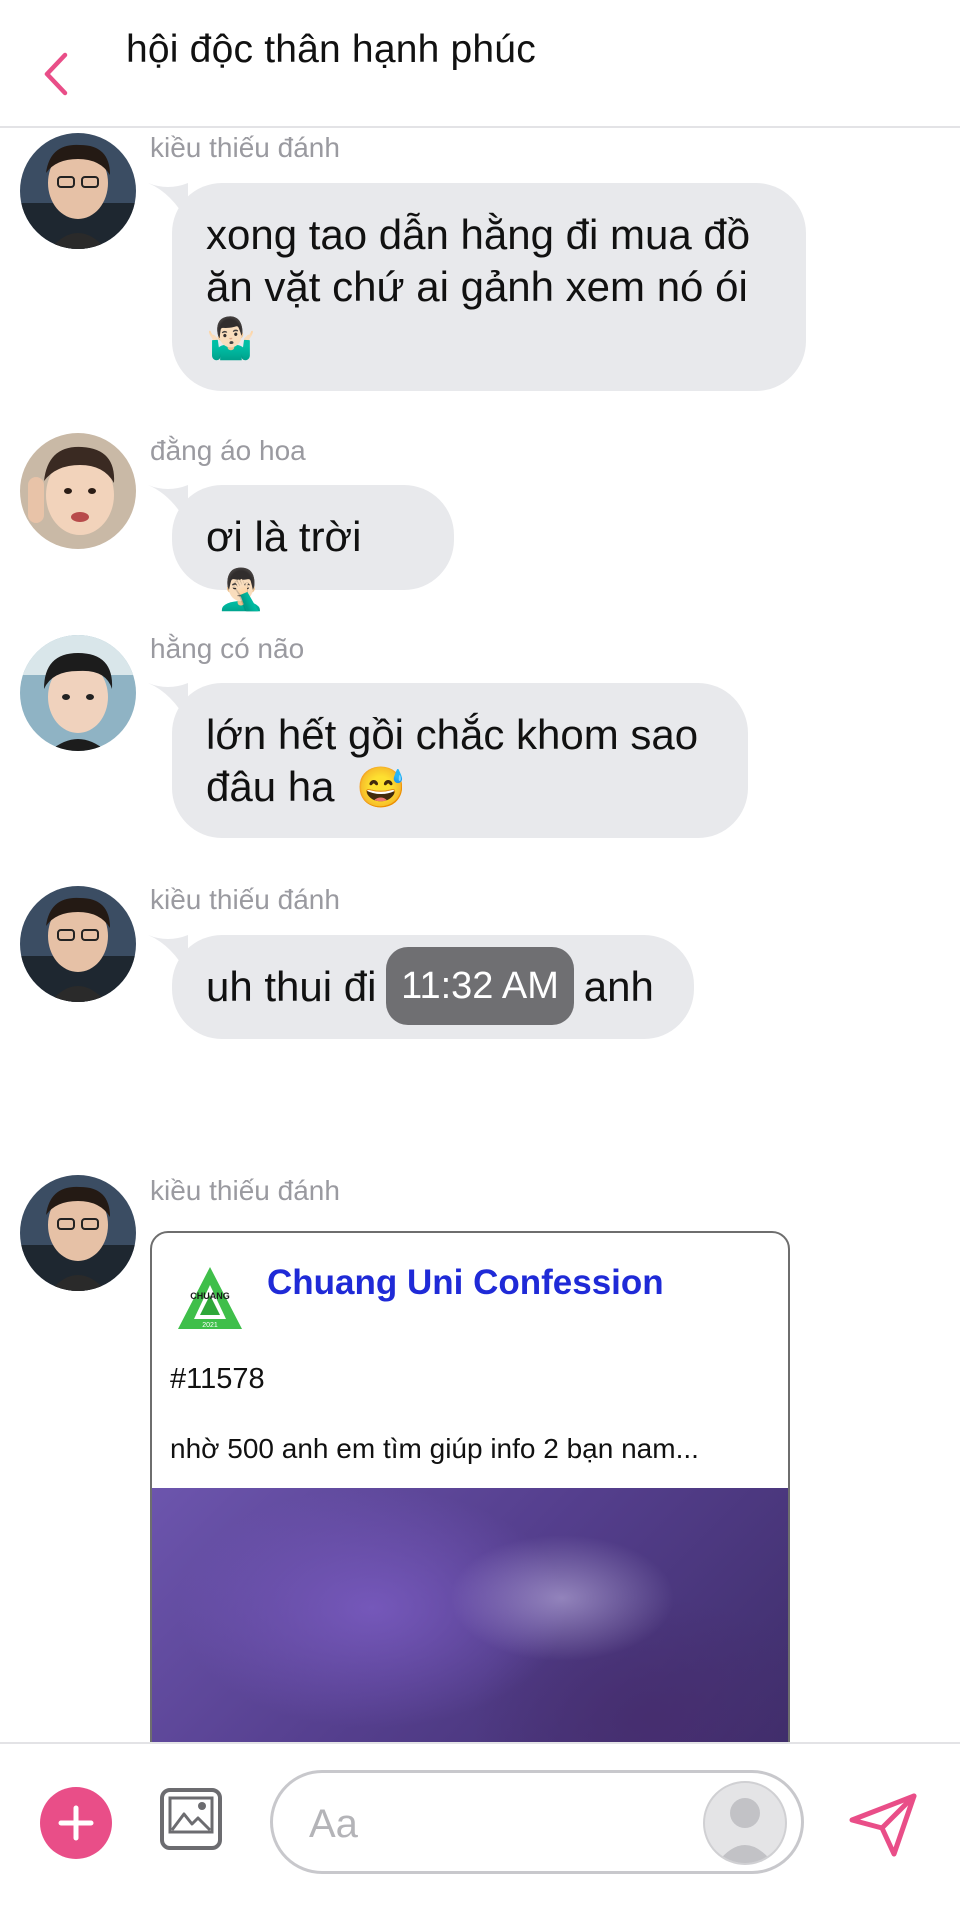  Describe the element at coordinates (331, 49) in the screenshot. I see `chat-title: hội độc thân hạnh phúc` at that location.